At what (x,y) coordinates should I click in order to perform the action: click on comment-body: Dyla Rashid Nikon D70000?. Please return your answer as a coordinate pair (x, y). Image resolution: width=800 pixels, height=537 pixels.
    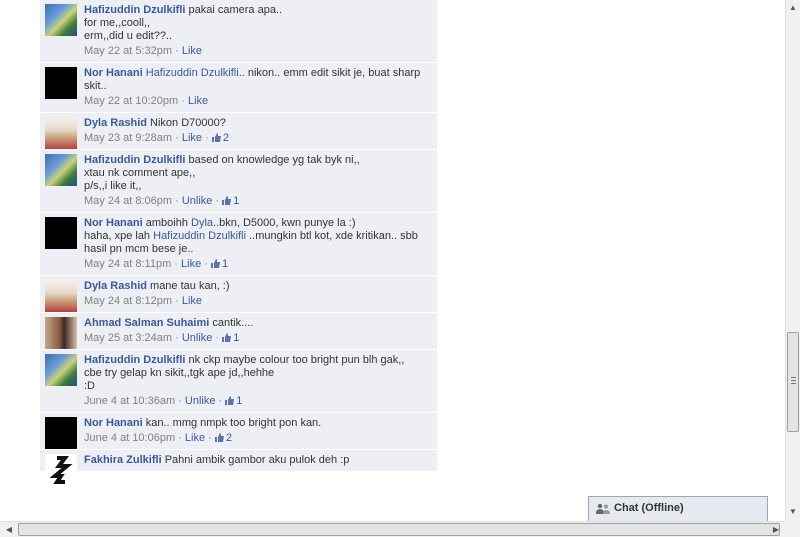
    Looking at the image, I should click on (257, 123).